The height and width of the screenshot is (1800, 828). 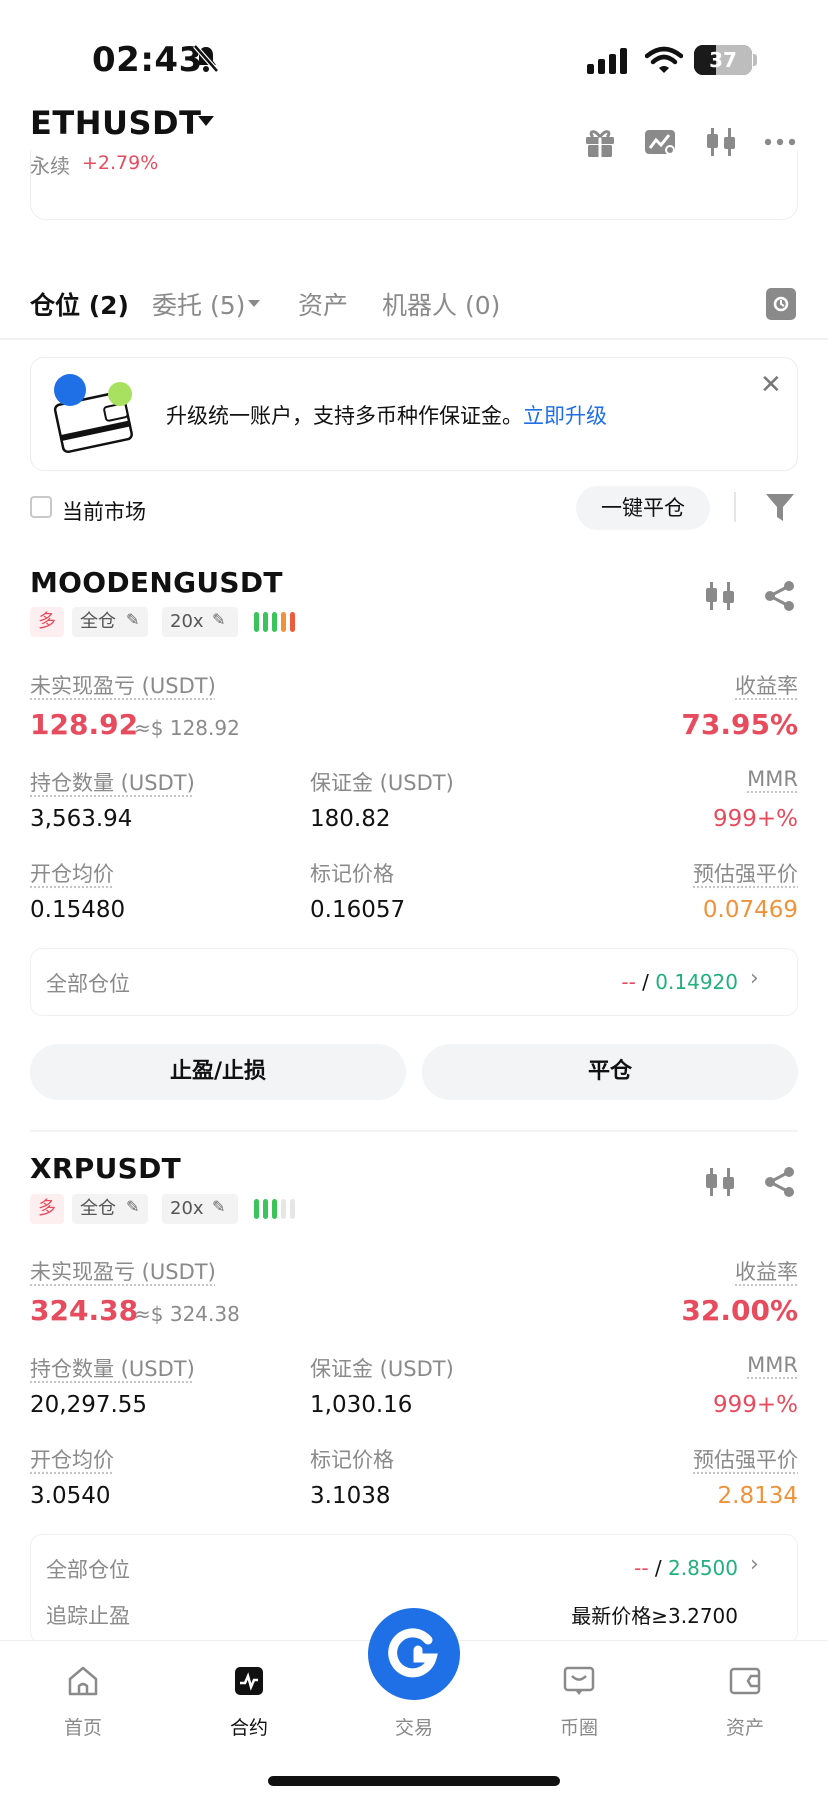 What do you see at coordinates (147, 60) in the screenshot?
I see `status-time: 02:43` at bounding box center [147, 60].